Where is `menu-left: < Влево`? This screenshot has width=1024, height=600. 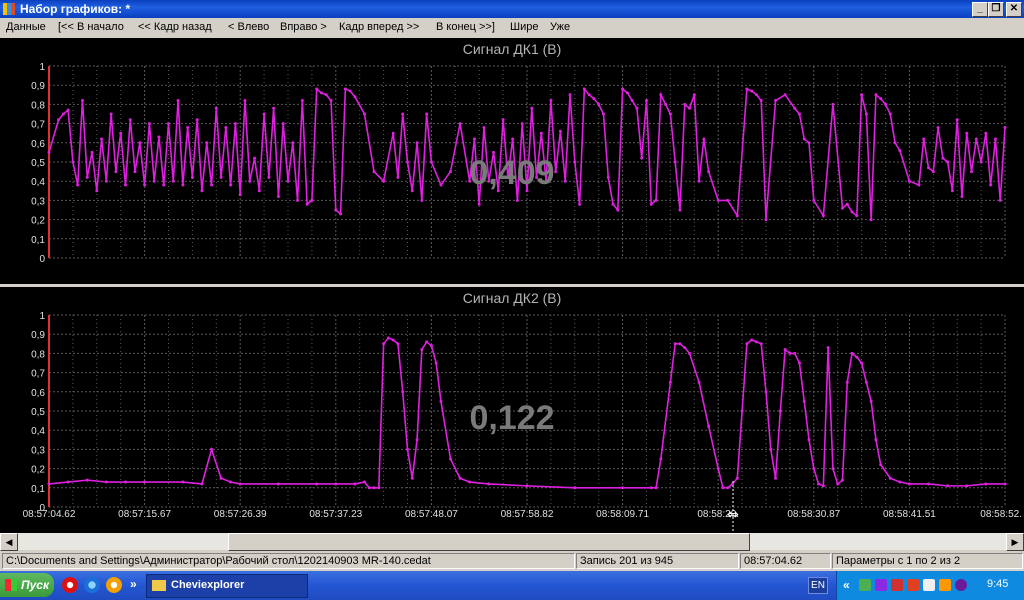
menu-left: < Влево is located at coordinates (248, 27).